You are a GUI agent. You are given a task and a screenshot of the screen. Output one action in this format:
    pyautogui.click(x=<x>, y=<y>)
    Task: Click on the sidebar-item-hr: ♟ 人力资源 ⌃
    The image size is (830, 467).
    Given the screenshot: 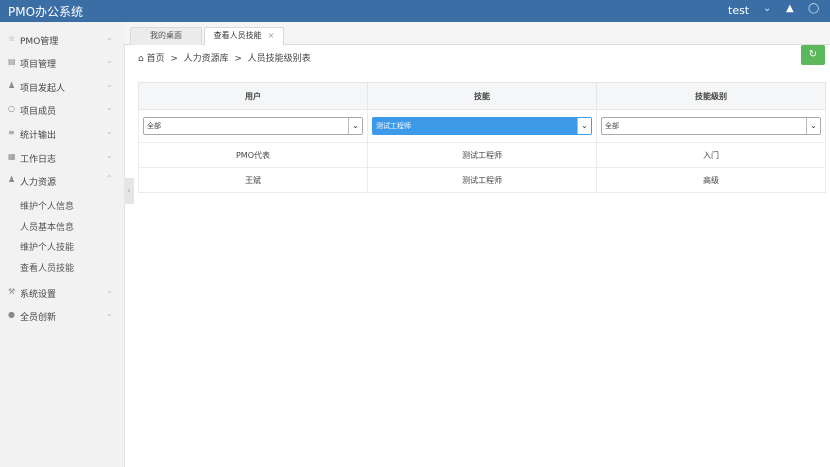 What is the action you would take?
    pyautogui.click(x=62, y=181)
    